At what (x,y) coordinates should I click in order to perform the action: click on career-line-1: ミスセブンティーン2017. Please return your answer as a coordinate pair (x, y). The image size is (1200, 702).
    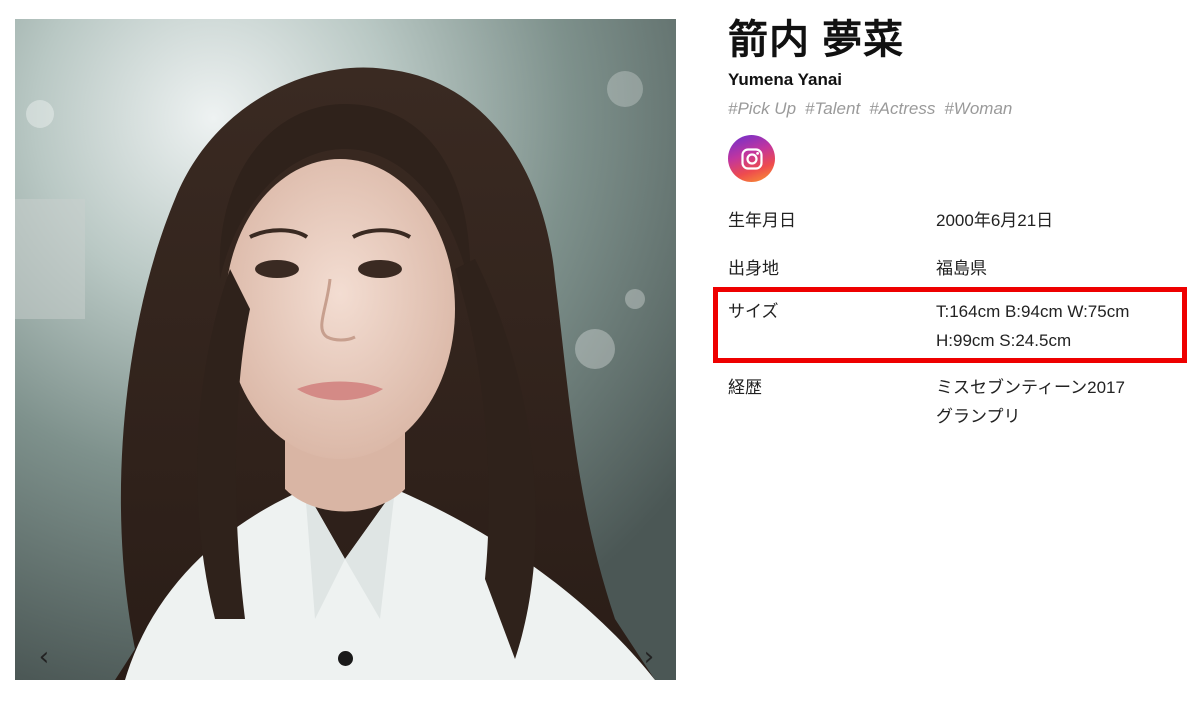
    Looking at the image, I should click on (1030, 387).